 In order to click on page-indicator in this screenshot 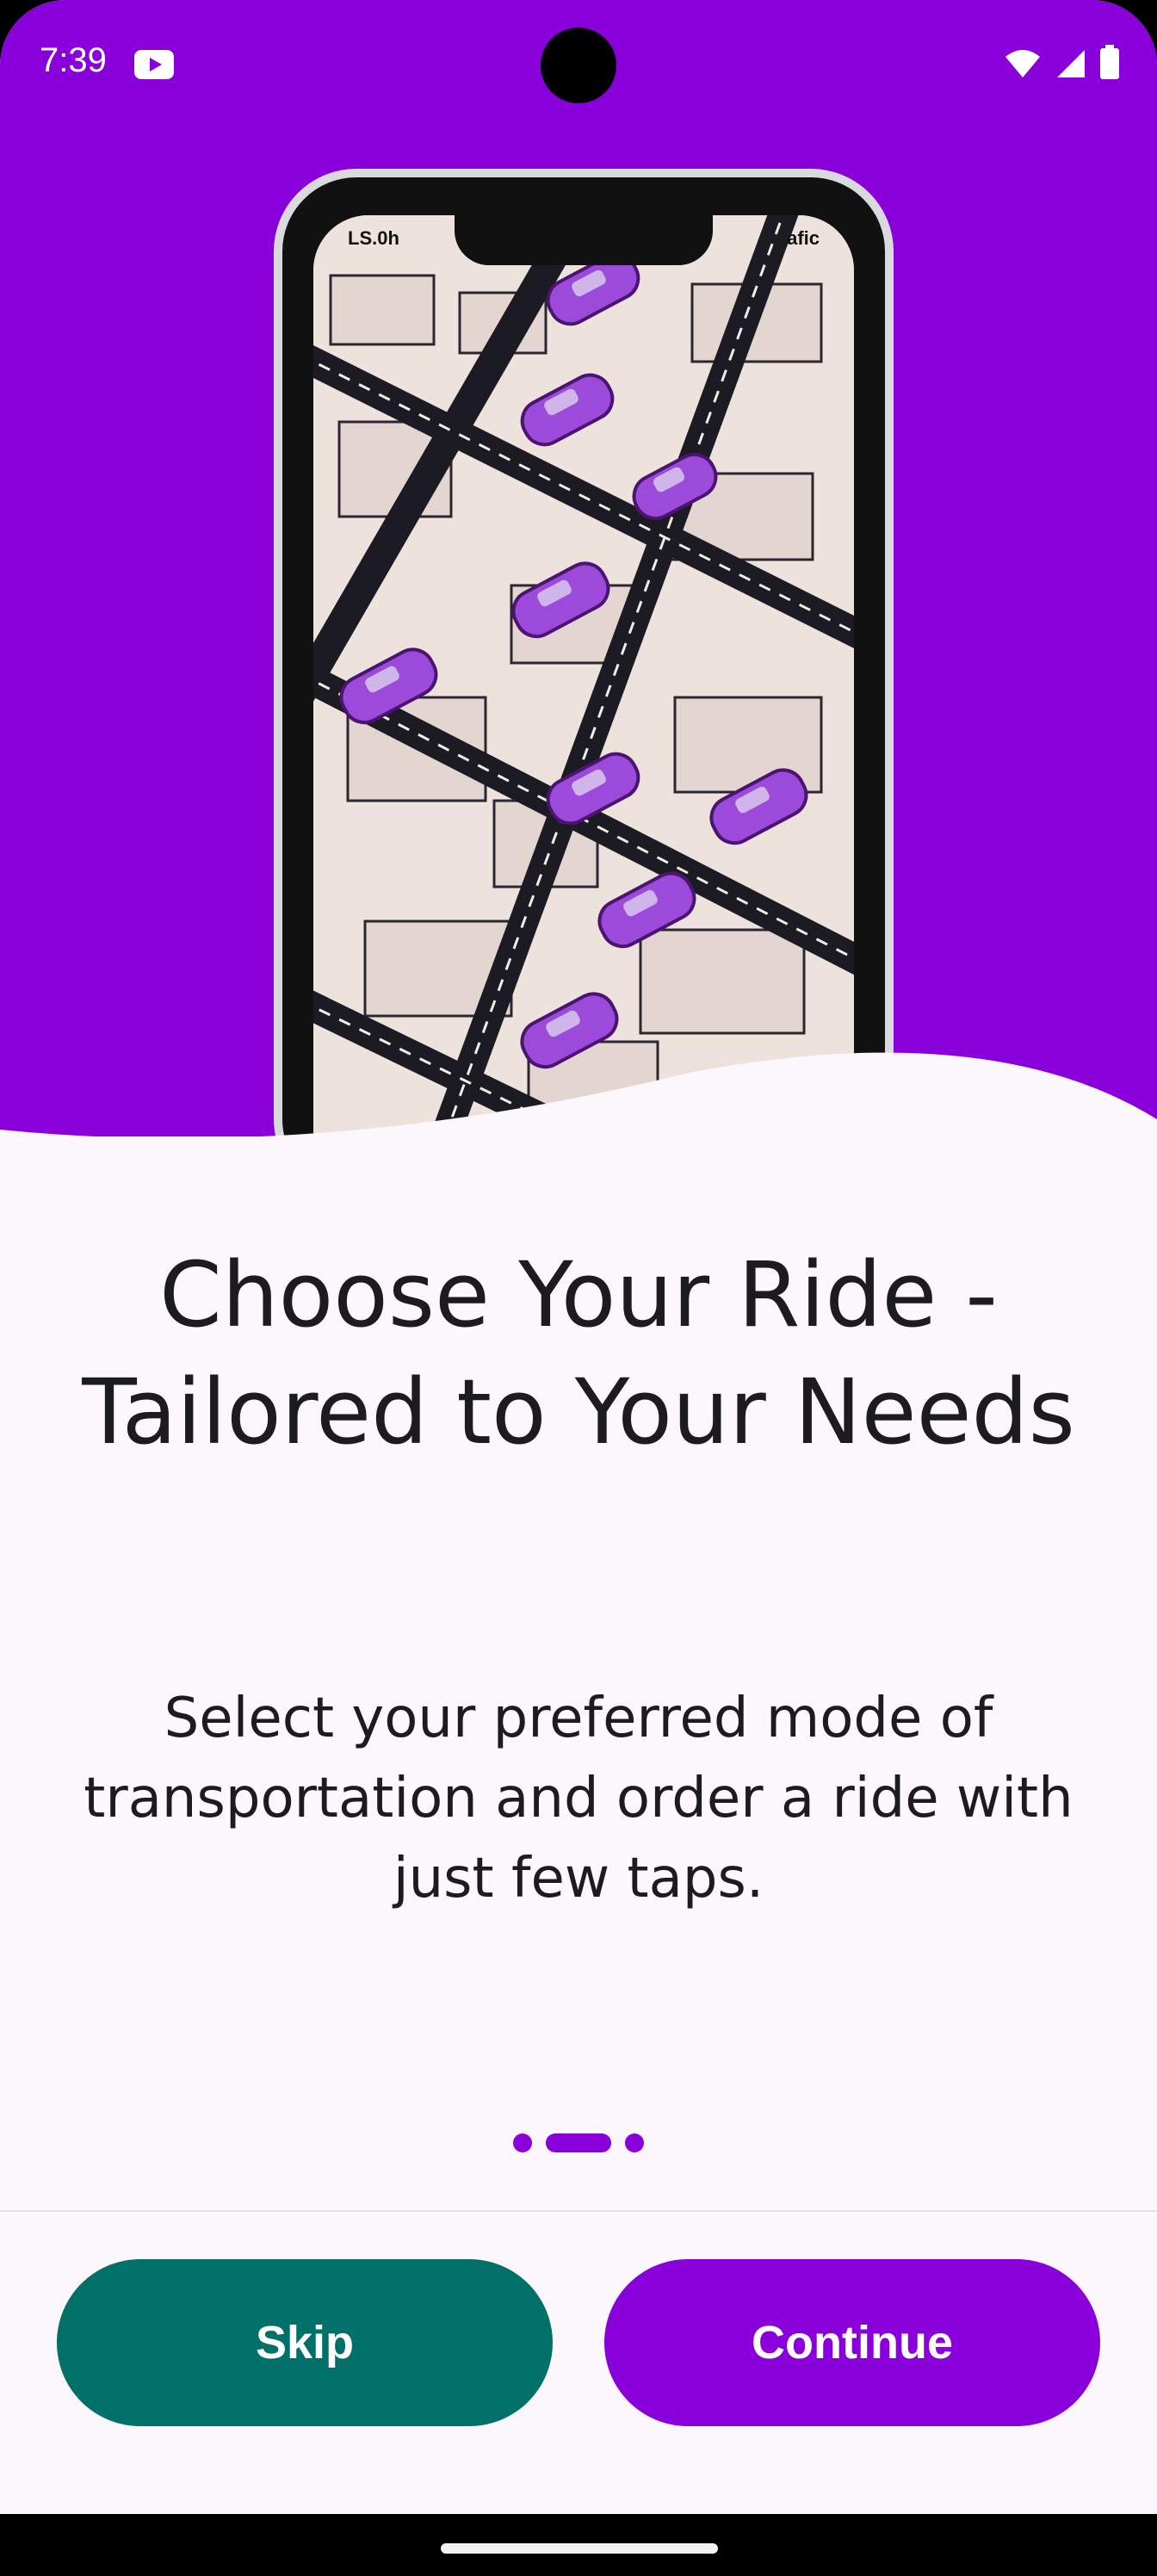, I will do `click(579, 2143)`.